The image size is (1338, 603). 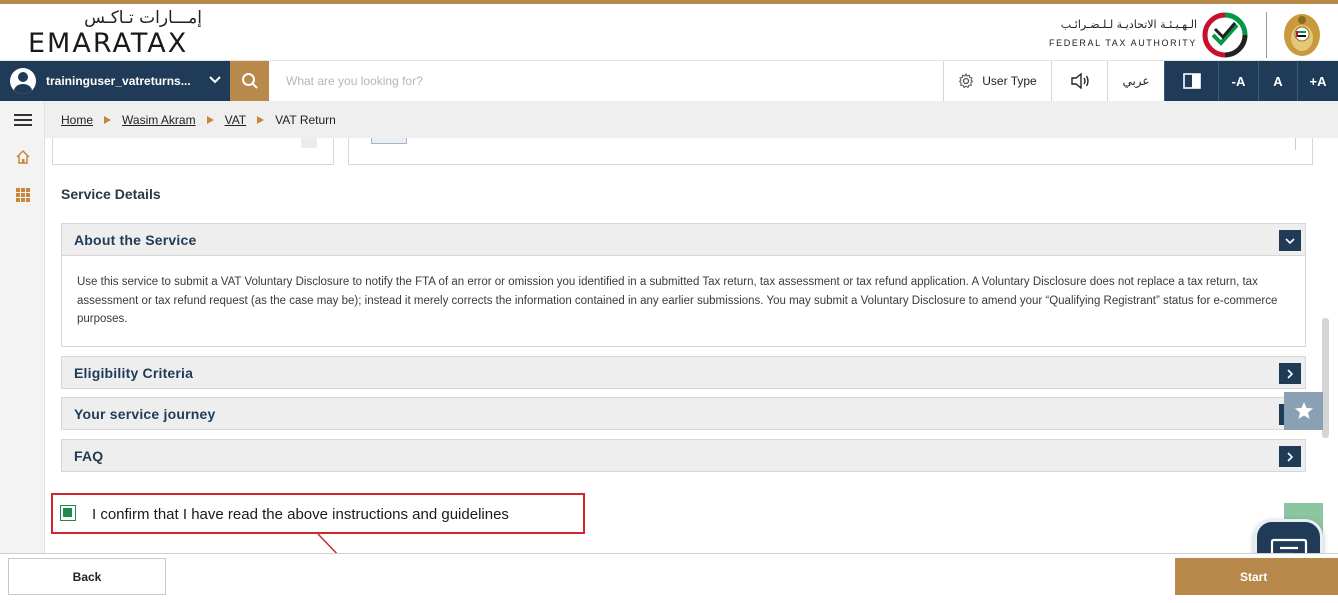 I want to click on start-label: Start, so click(x=1254, y=576).